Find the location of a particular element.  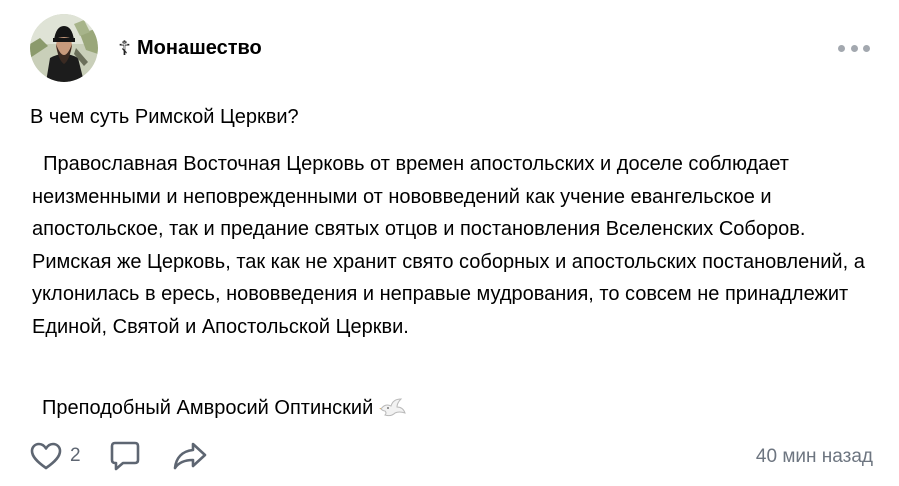

like-button: 2 is located at coordinates (55, 456).